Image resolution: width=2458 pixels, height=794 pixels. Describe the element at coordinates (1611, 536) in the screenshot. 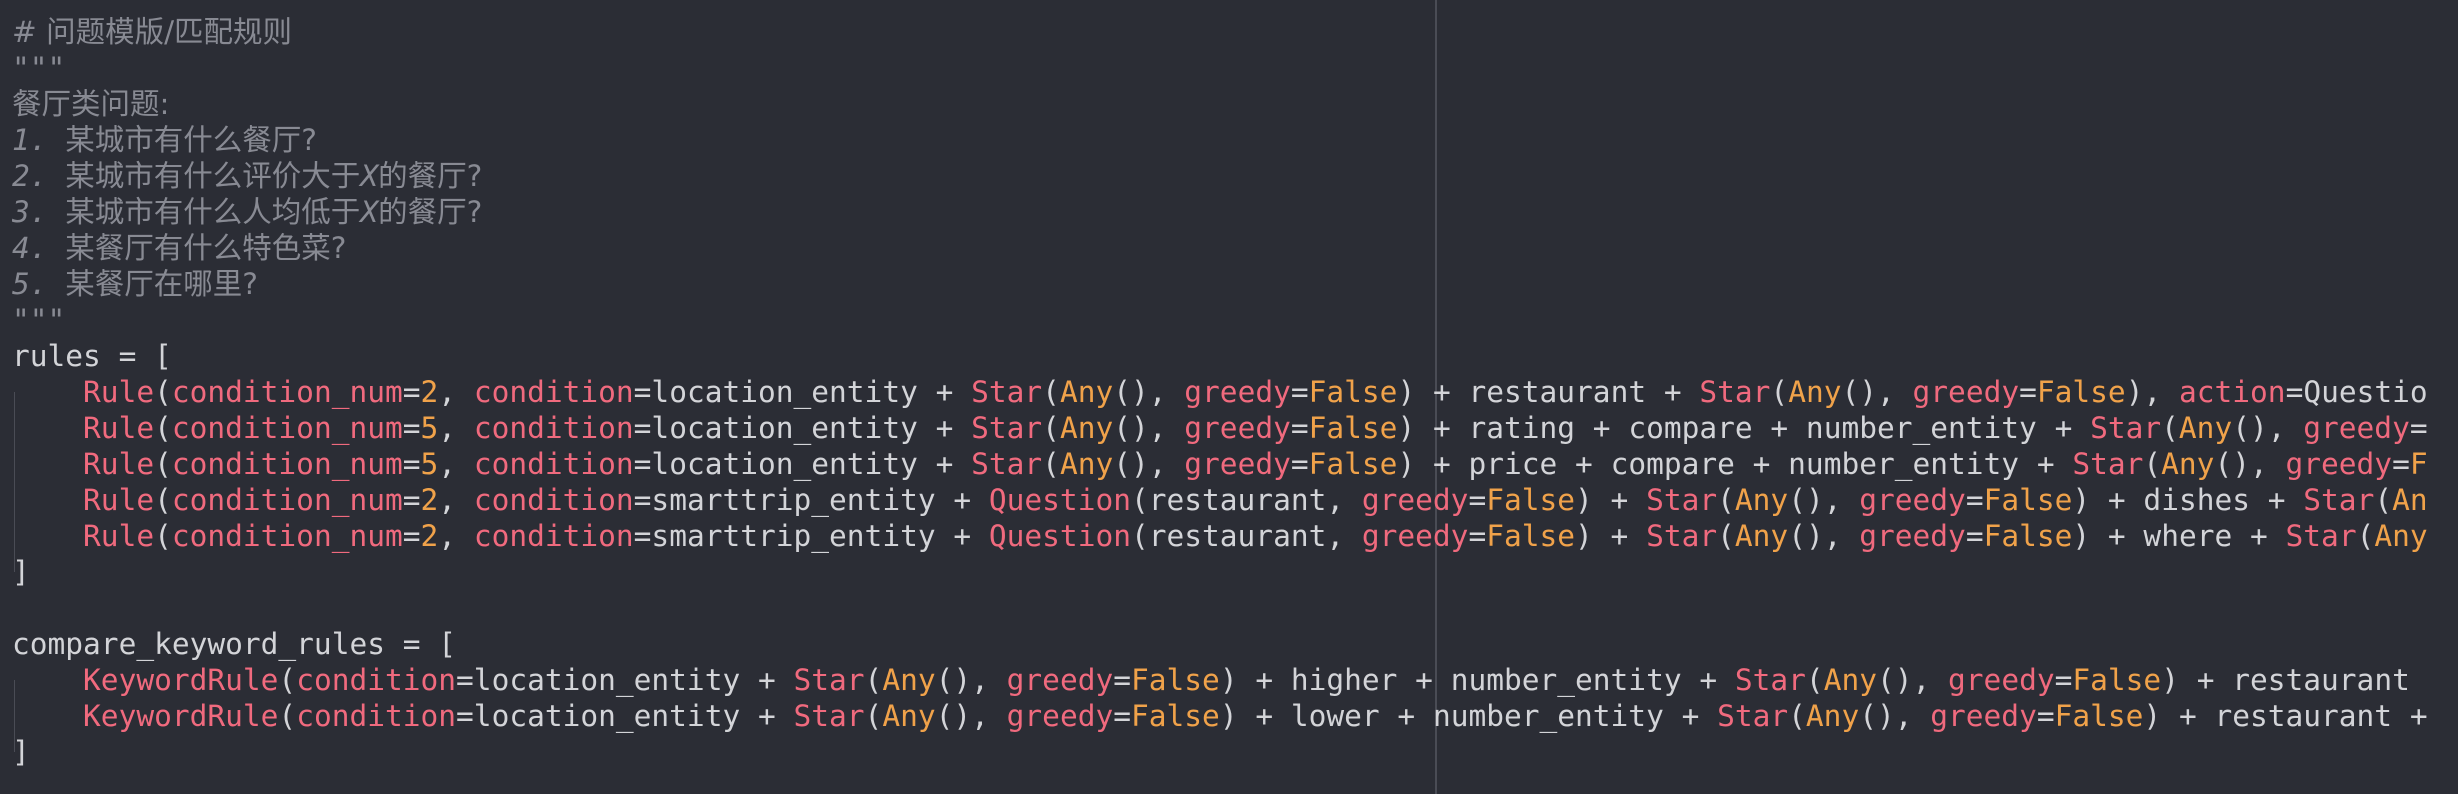

I see `code-token: ) +` at that location.